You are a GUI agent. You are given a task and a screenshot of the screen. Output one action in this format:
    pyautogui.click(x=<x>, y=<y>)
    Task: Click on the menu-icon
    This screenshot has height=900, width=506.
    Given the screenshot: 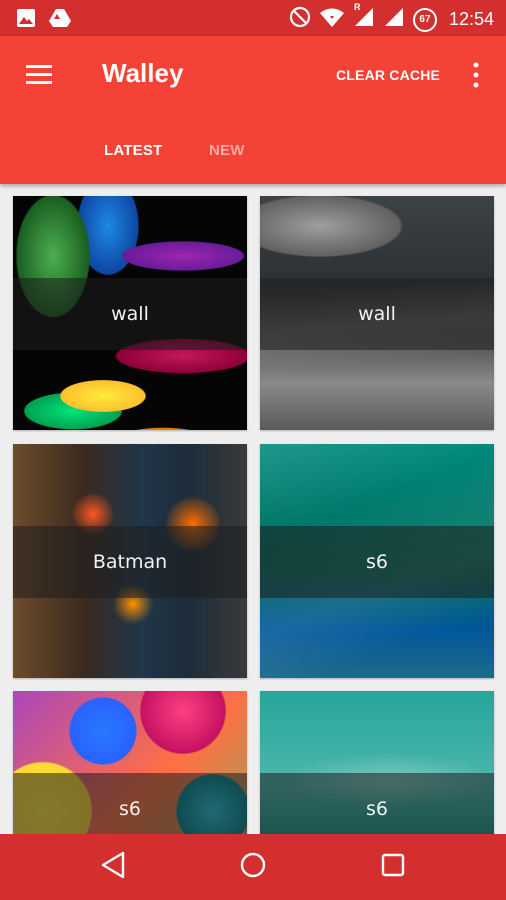 What is the action you would take?
    pyautogui.click(x=39, y=76)
    